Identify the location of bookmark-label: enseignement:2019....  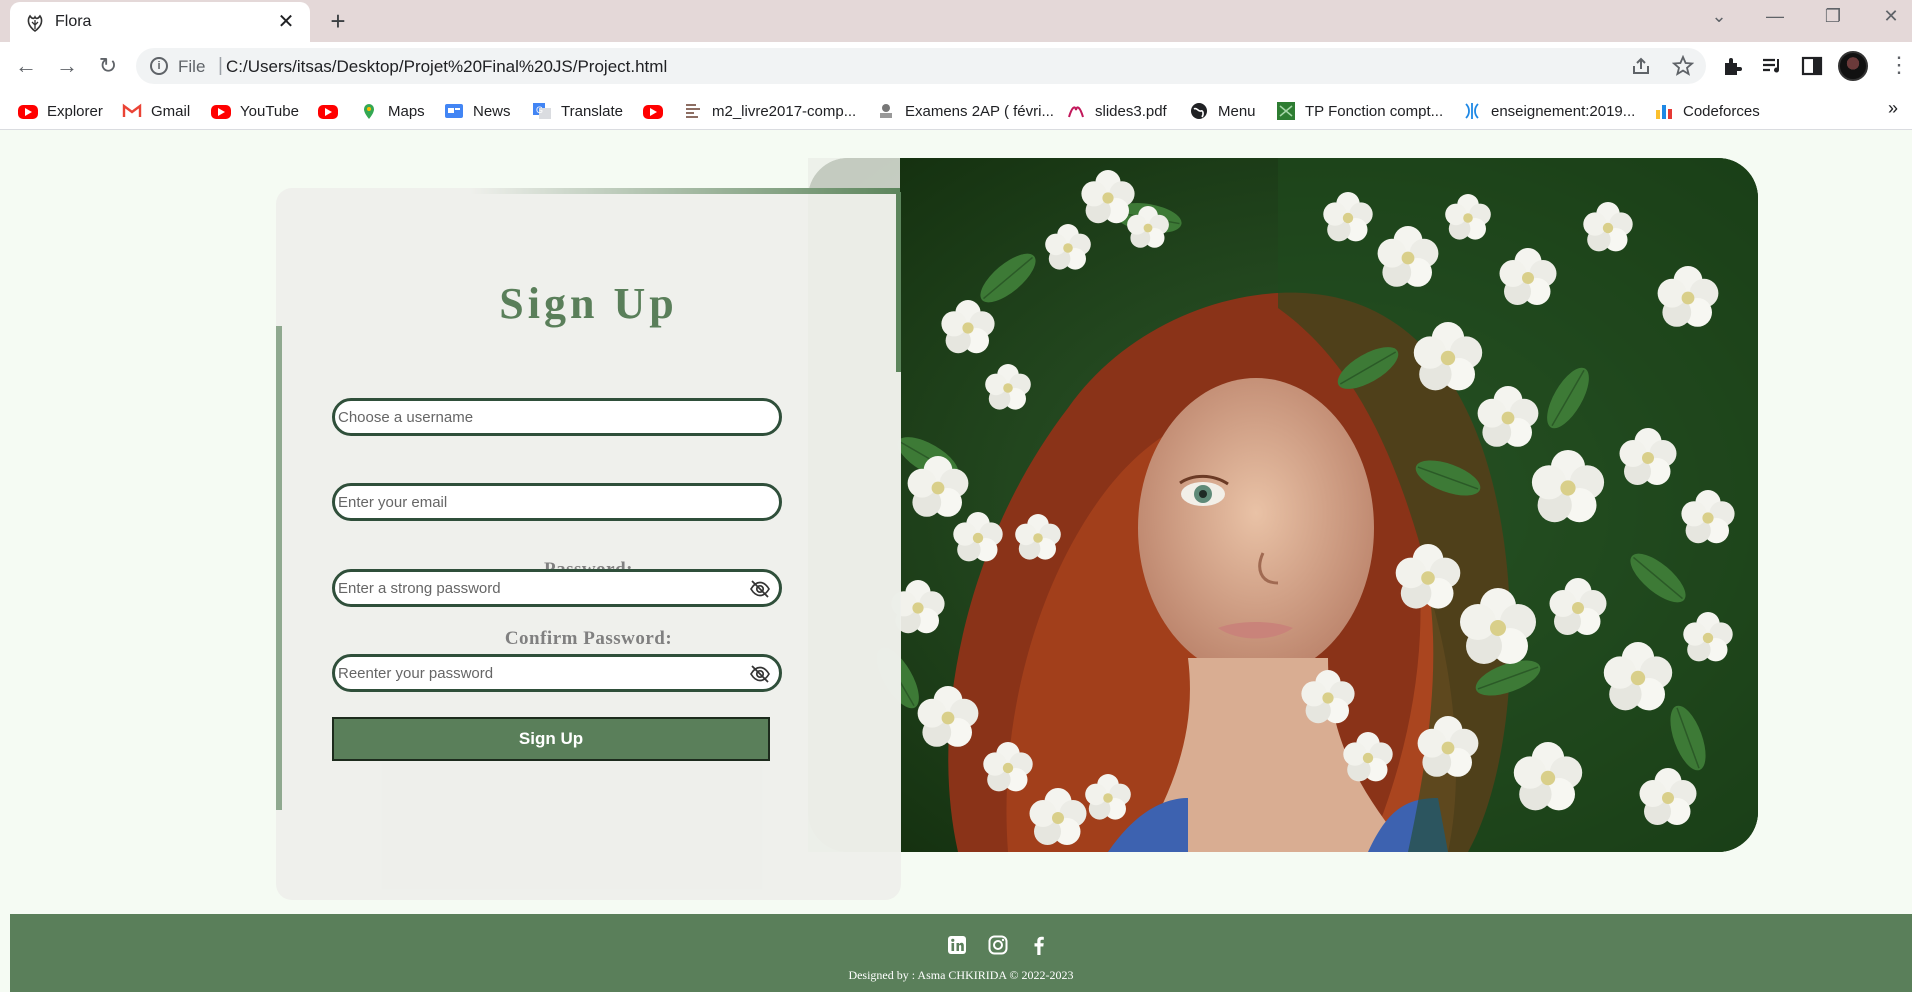
(1563, 111).